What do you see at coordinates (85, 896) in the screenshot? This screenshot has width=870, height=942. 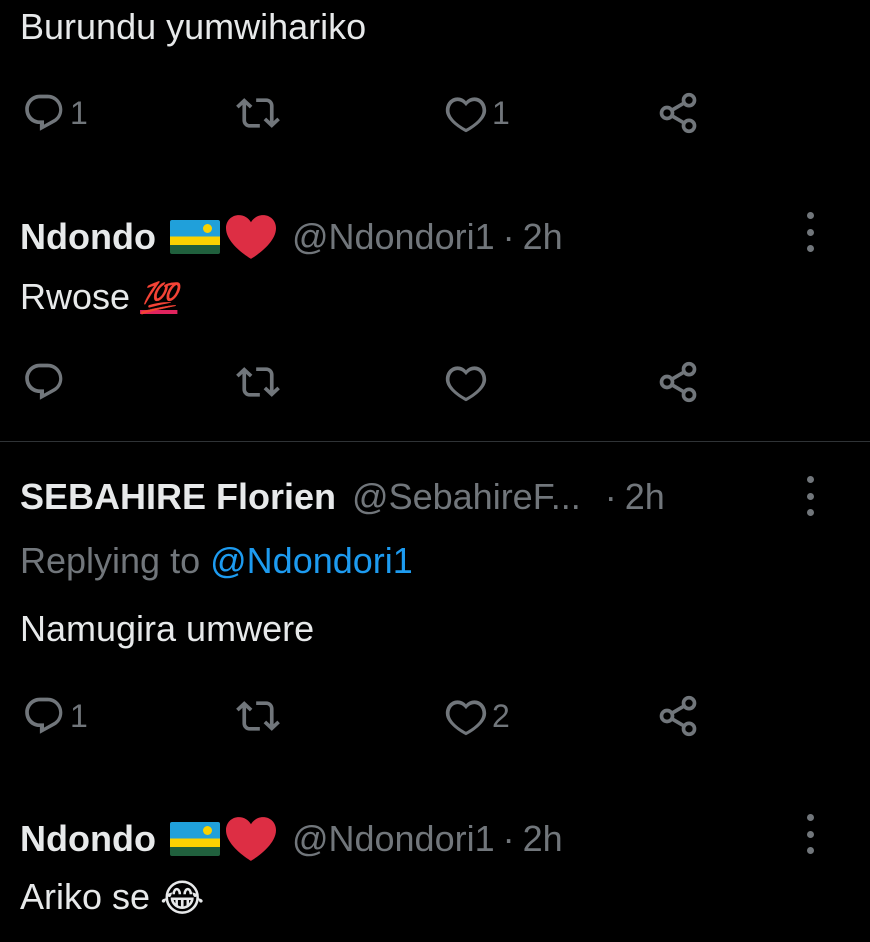 I see `tweet-text-content: Ariko se` at bounding box center [85, 896].